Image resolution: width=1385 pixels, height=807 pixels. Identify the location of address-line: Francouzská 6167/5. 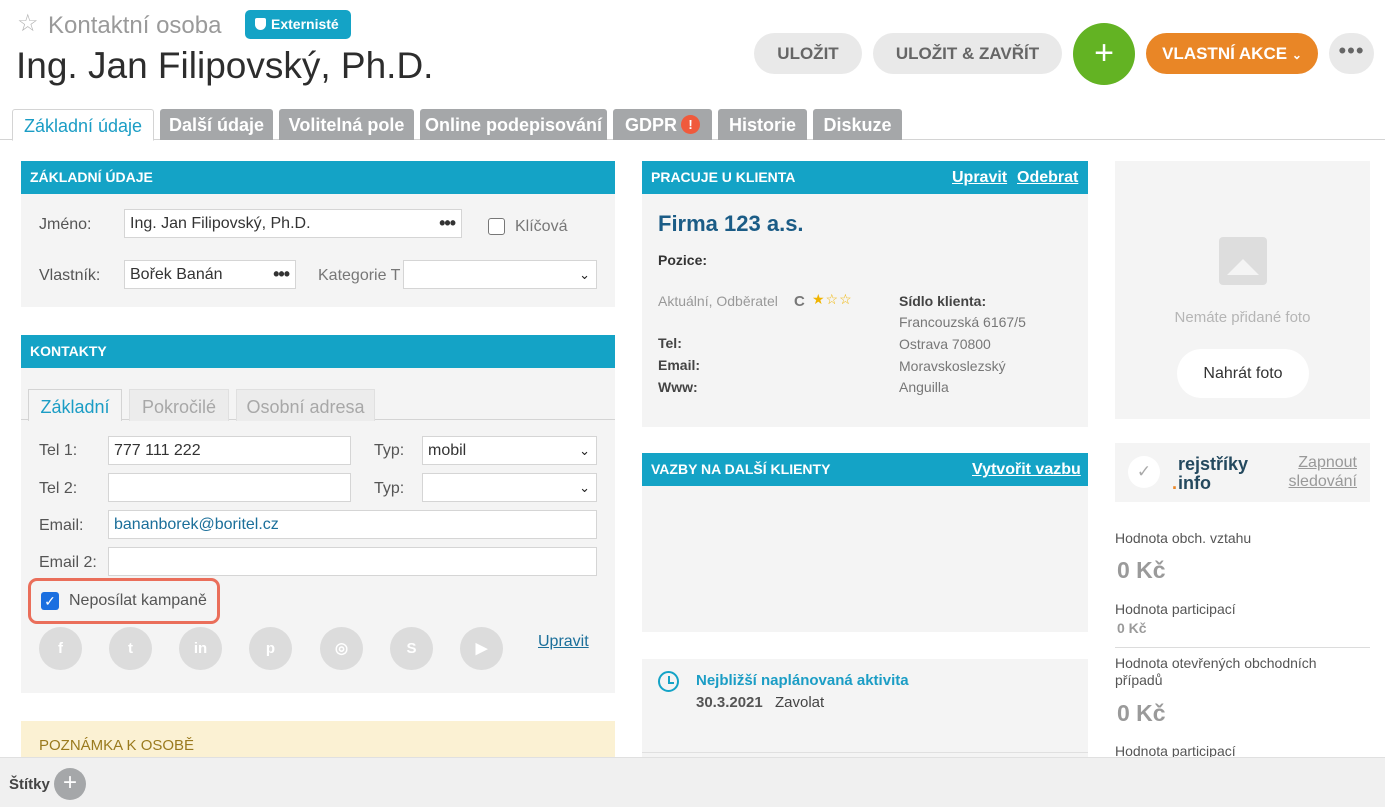
(962, 322).